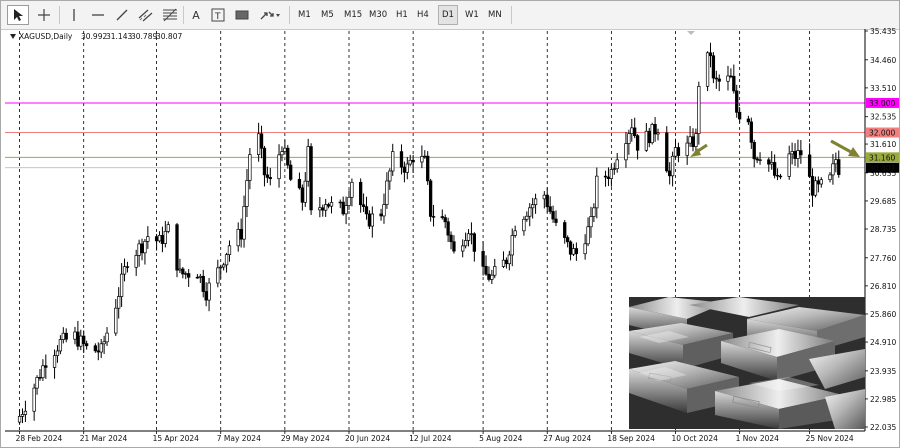 The width and height of the screenshot is (900, 448). Describe the element at coordinates (883, 229) in the screenshot. I see `price-tick-label: 28.735` at that location.